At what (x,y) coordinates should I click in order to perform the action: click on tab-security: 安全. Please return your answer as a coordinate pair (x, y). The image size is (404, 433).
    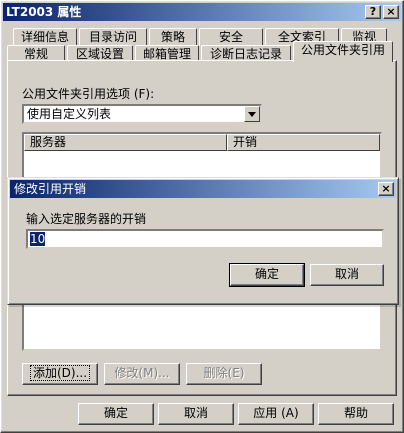
    Looking at the image, I should click on (231, 37).